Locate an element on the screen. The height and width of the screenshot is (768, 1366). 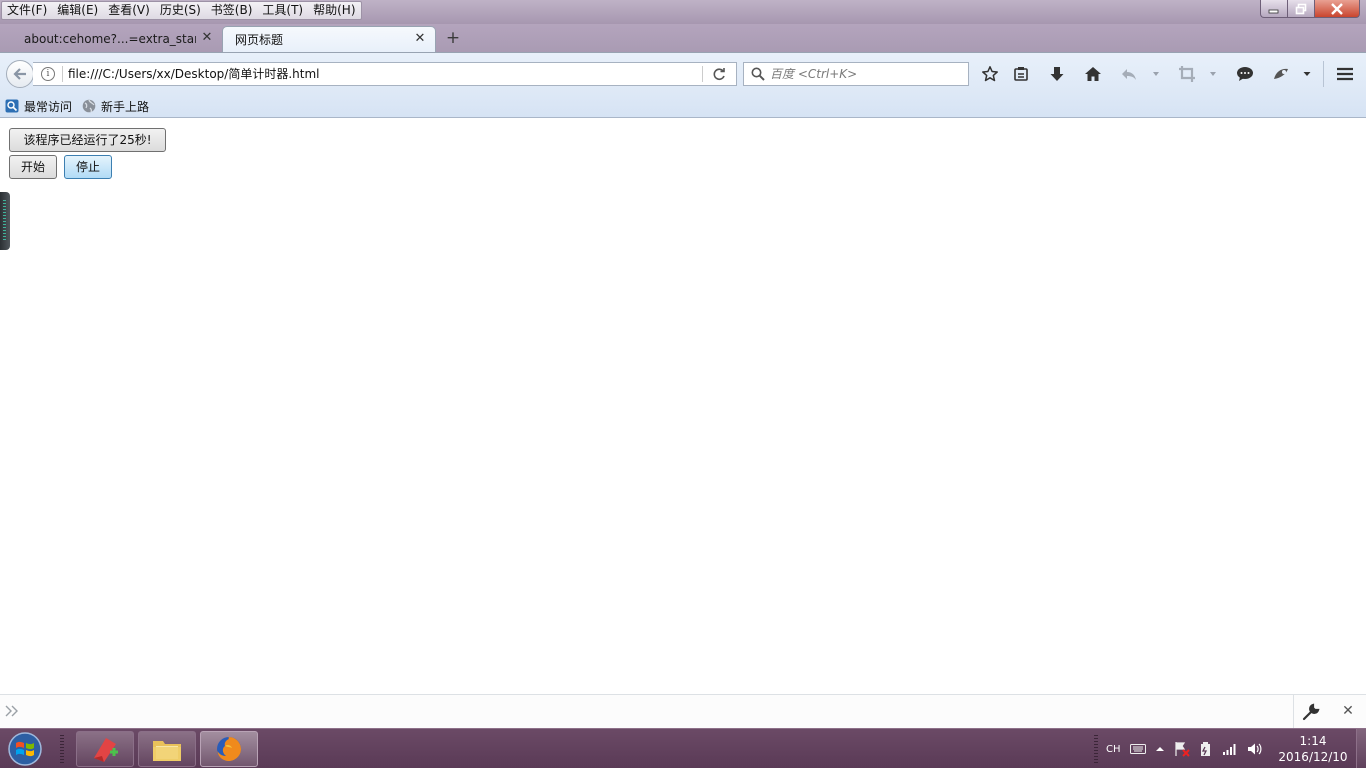
taskbar-app-firefox is located at coordinates (229, 749).